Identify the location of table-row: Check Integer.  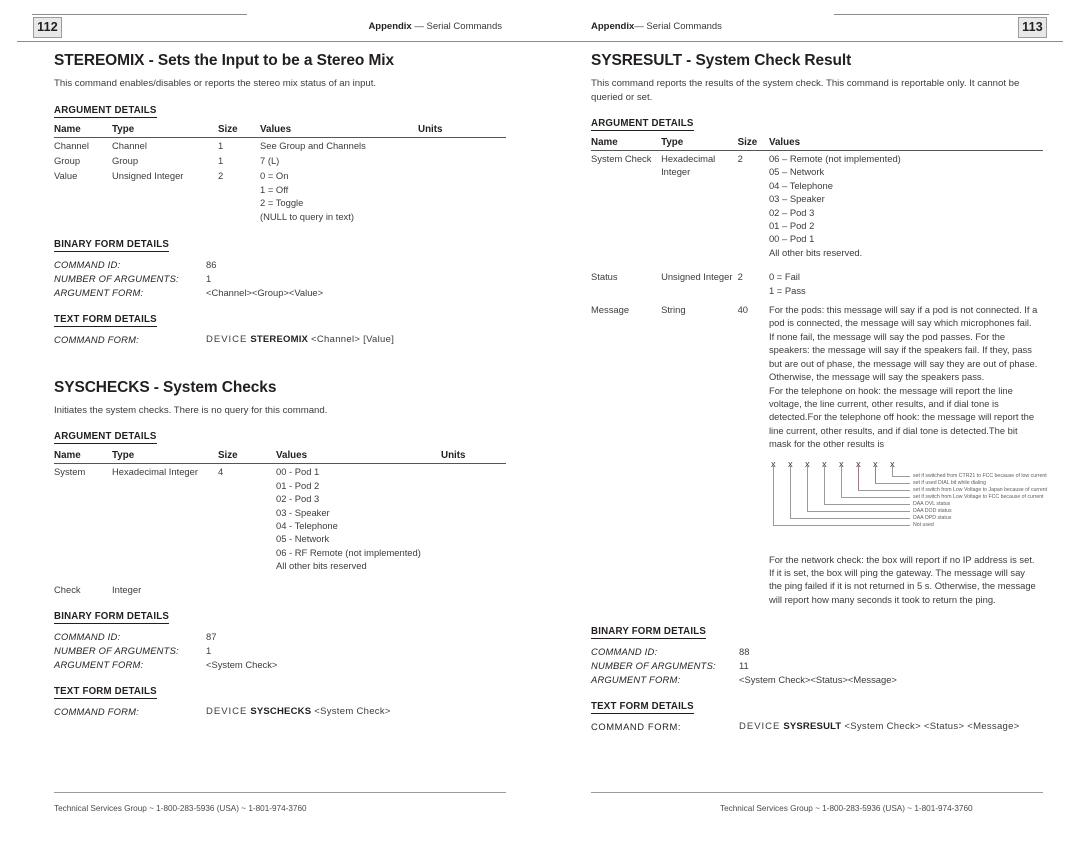
(280, 585).